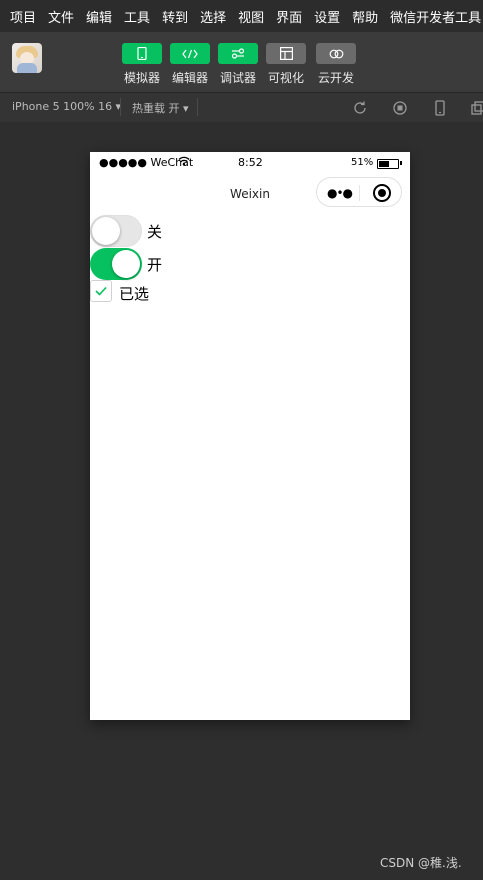 This screenshot has height=880, width=483. What do you see at coordinates (134, 294) in the screenshot?
I see `checkbox-label: 已选` at bounding box center [134, 294].